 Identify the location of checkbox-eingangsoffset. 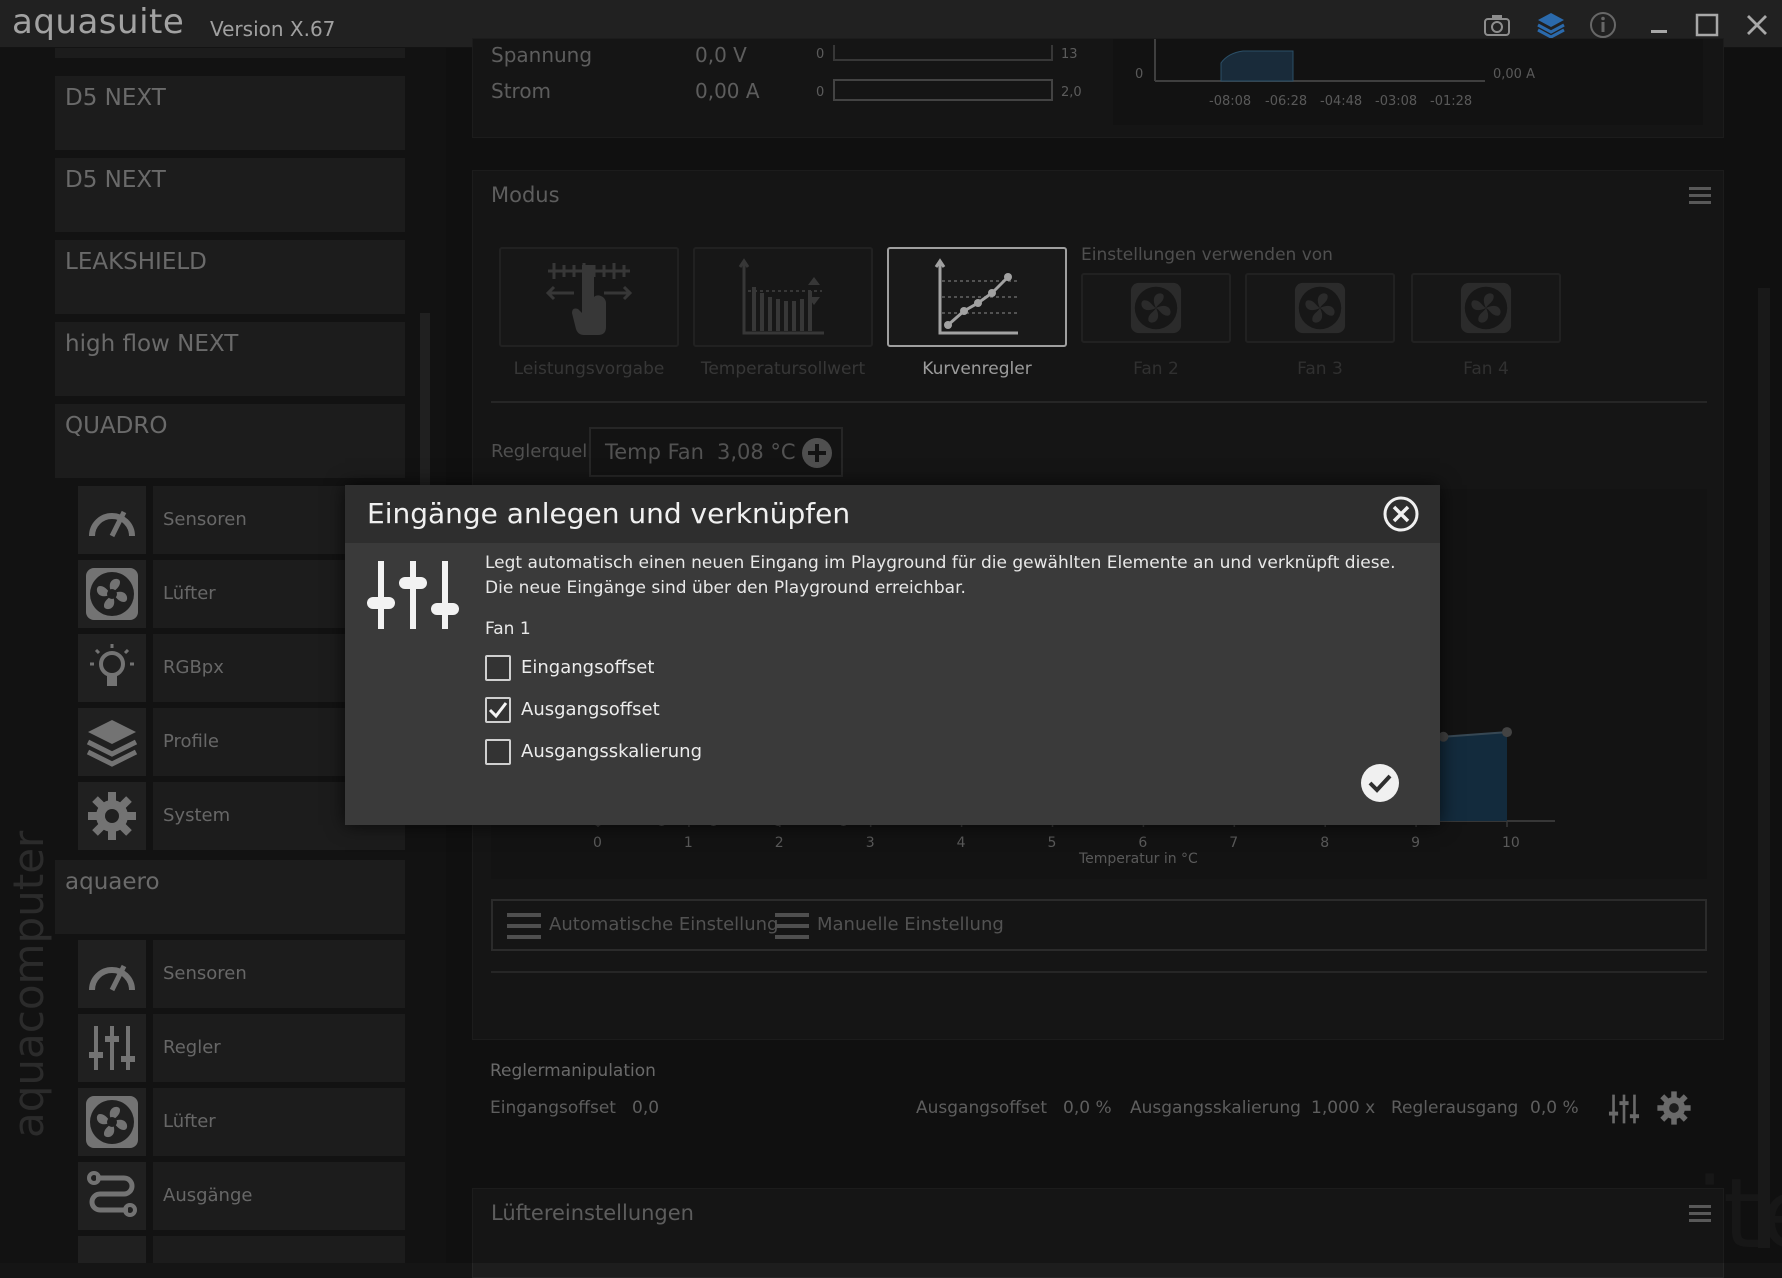
(498, 668).